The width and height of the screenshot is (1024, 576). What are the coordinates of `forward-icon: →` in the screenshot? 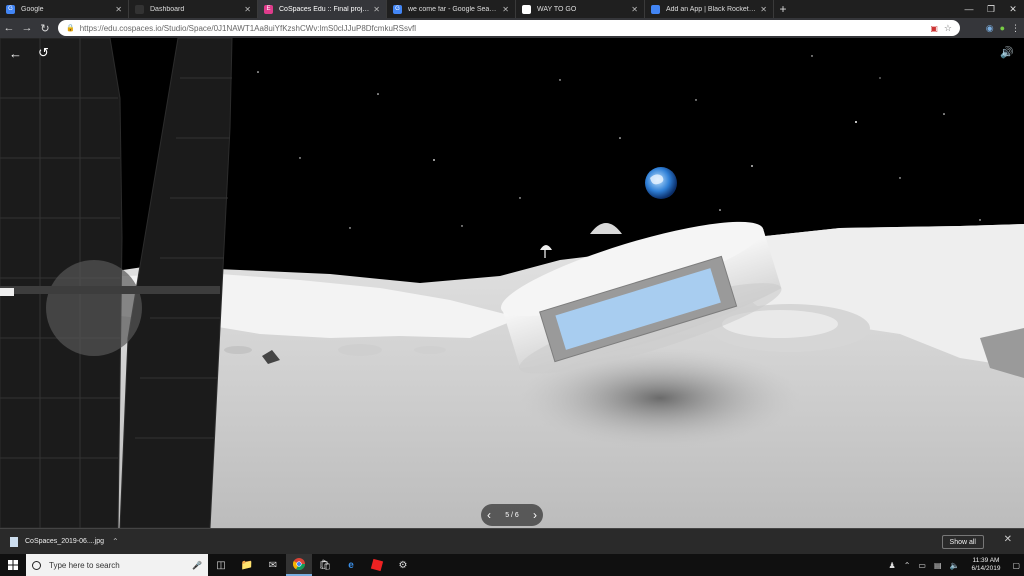 It's located at (27, 28).